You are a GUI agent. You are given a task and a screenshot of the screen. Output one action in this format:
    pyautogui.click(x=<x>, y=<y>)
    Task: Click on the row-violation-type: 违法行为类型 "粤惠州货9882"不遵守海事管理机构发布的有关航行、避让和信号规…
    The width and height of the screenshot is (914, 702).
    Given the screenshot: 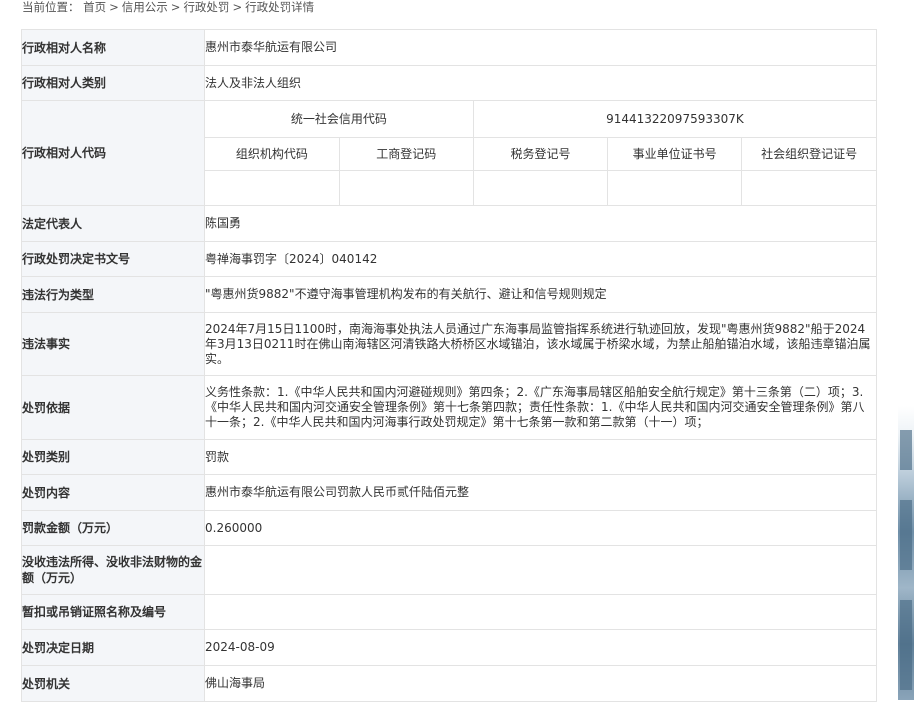 What is the action you would take?
    pyautogui.click(x=449, y=294)
    